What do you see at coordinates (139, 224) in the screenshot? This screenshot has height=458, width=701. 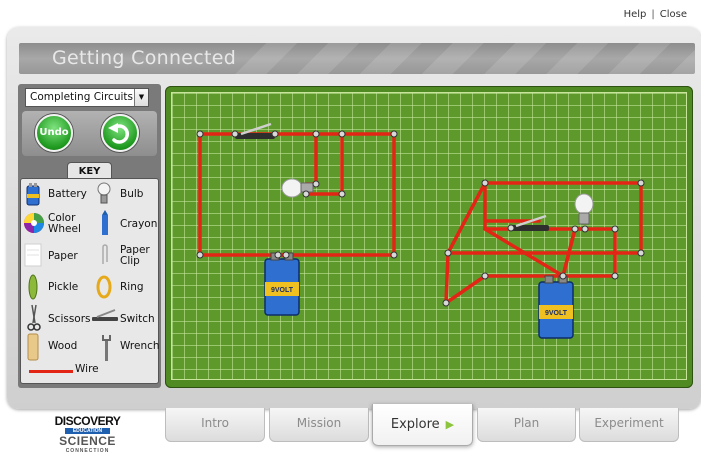 I see `key-label-crayon: Crayon` at bounding box center [139, 224].